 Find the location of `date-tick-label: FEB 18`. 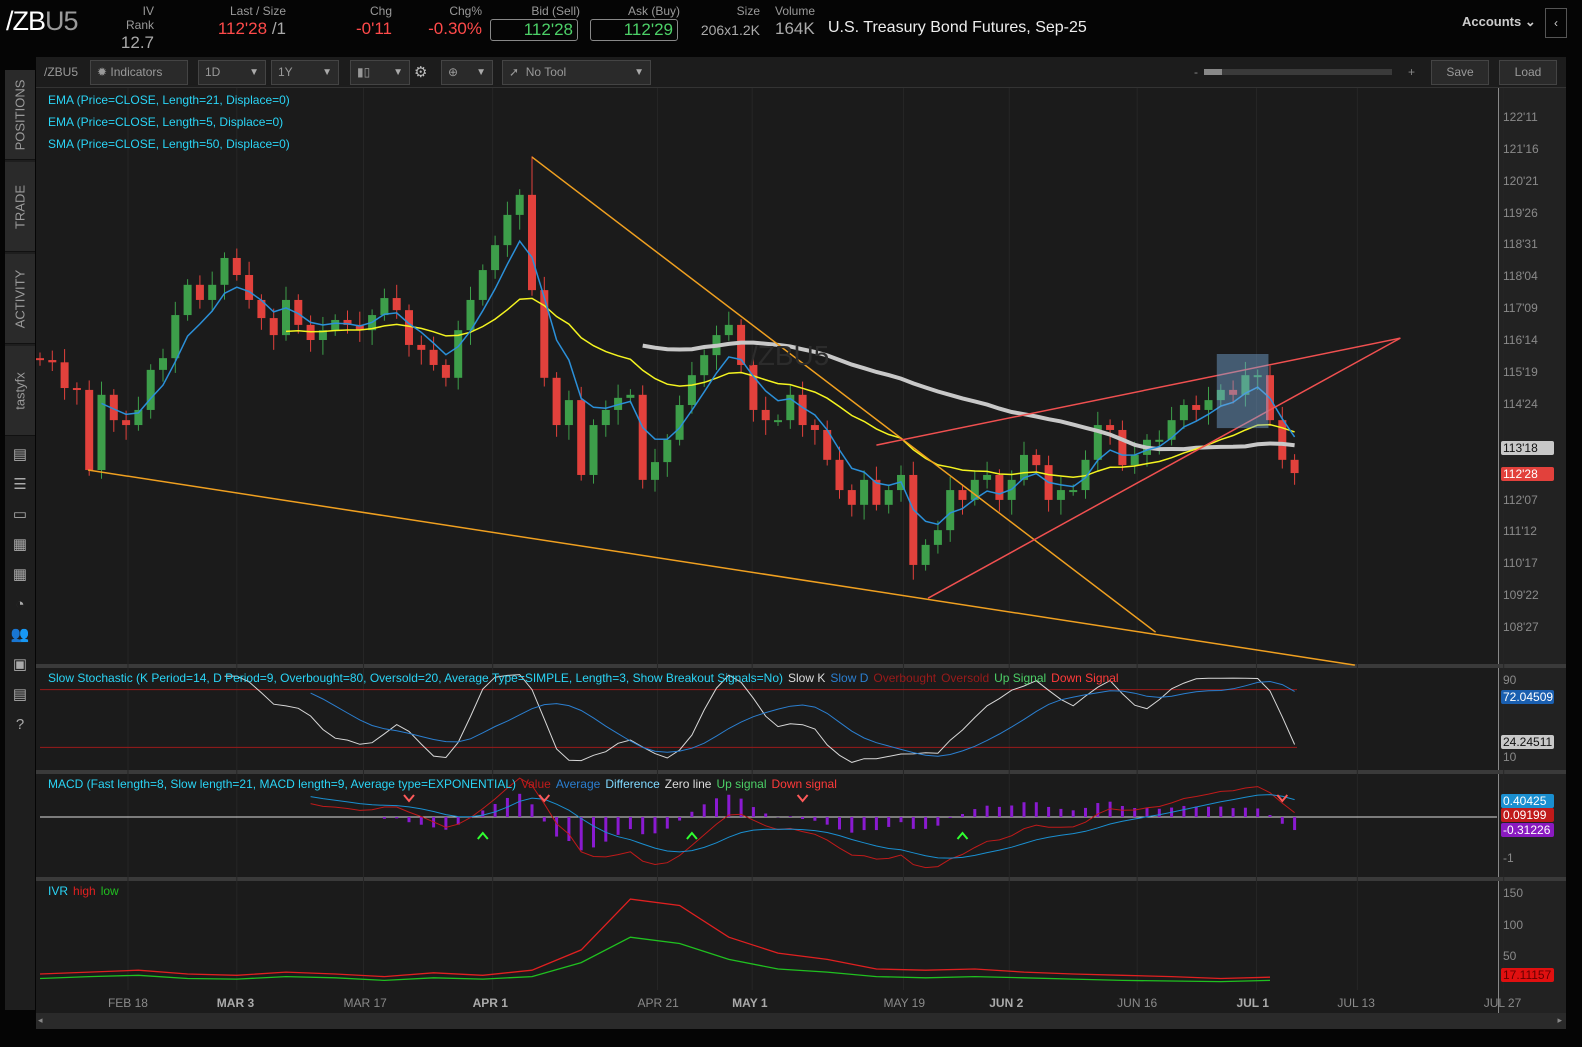

date-tick-label: FEB 18 is located at coordinates (127, 1003).